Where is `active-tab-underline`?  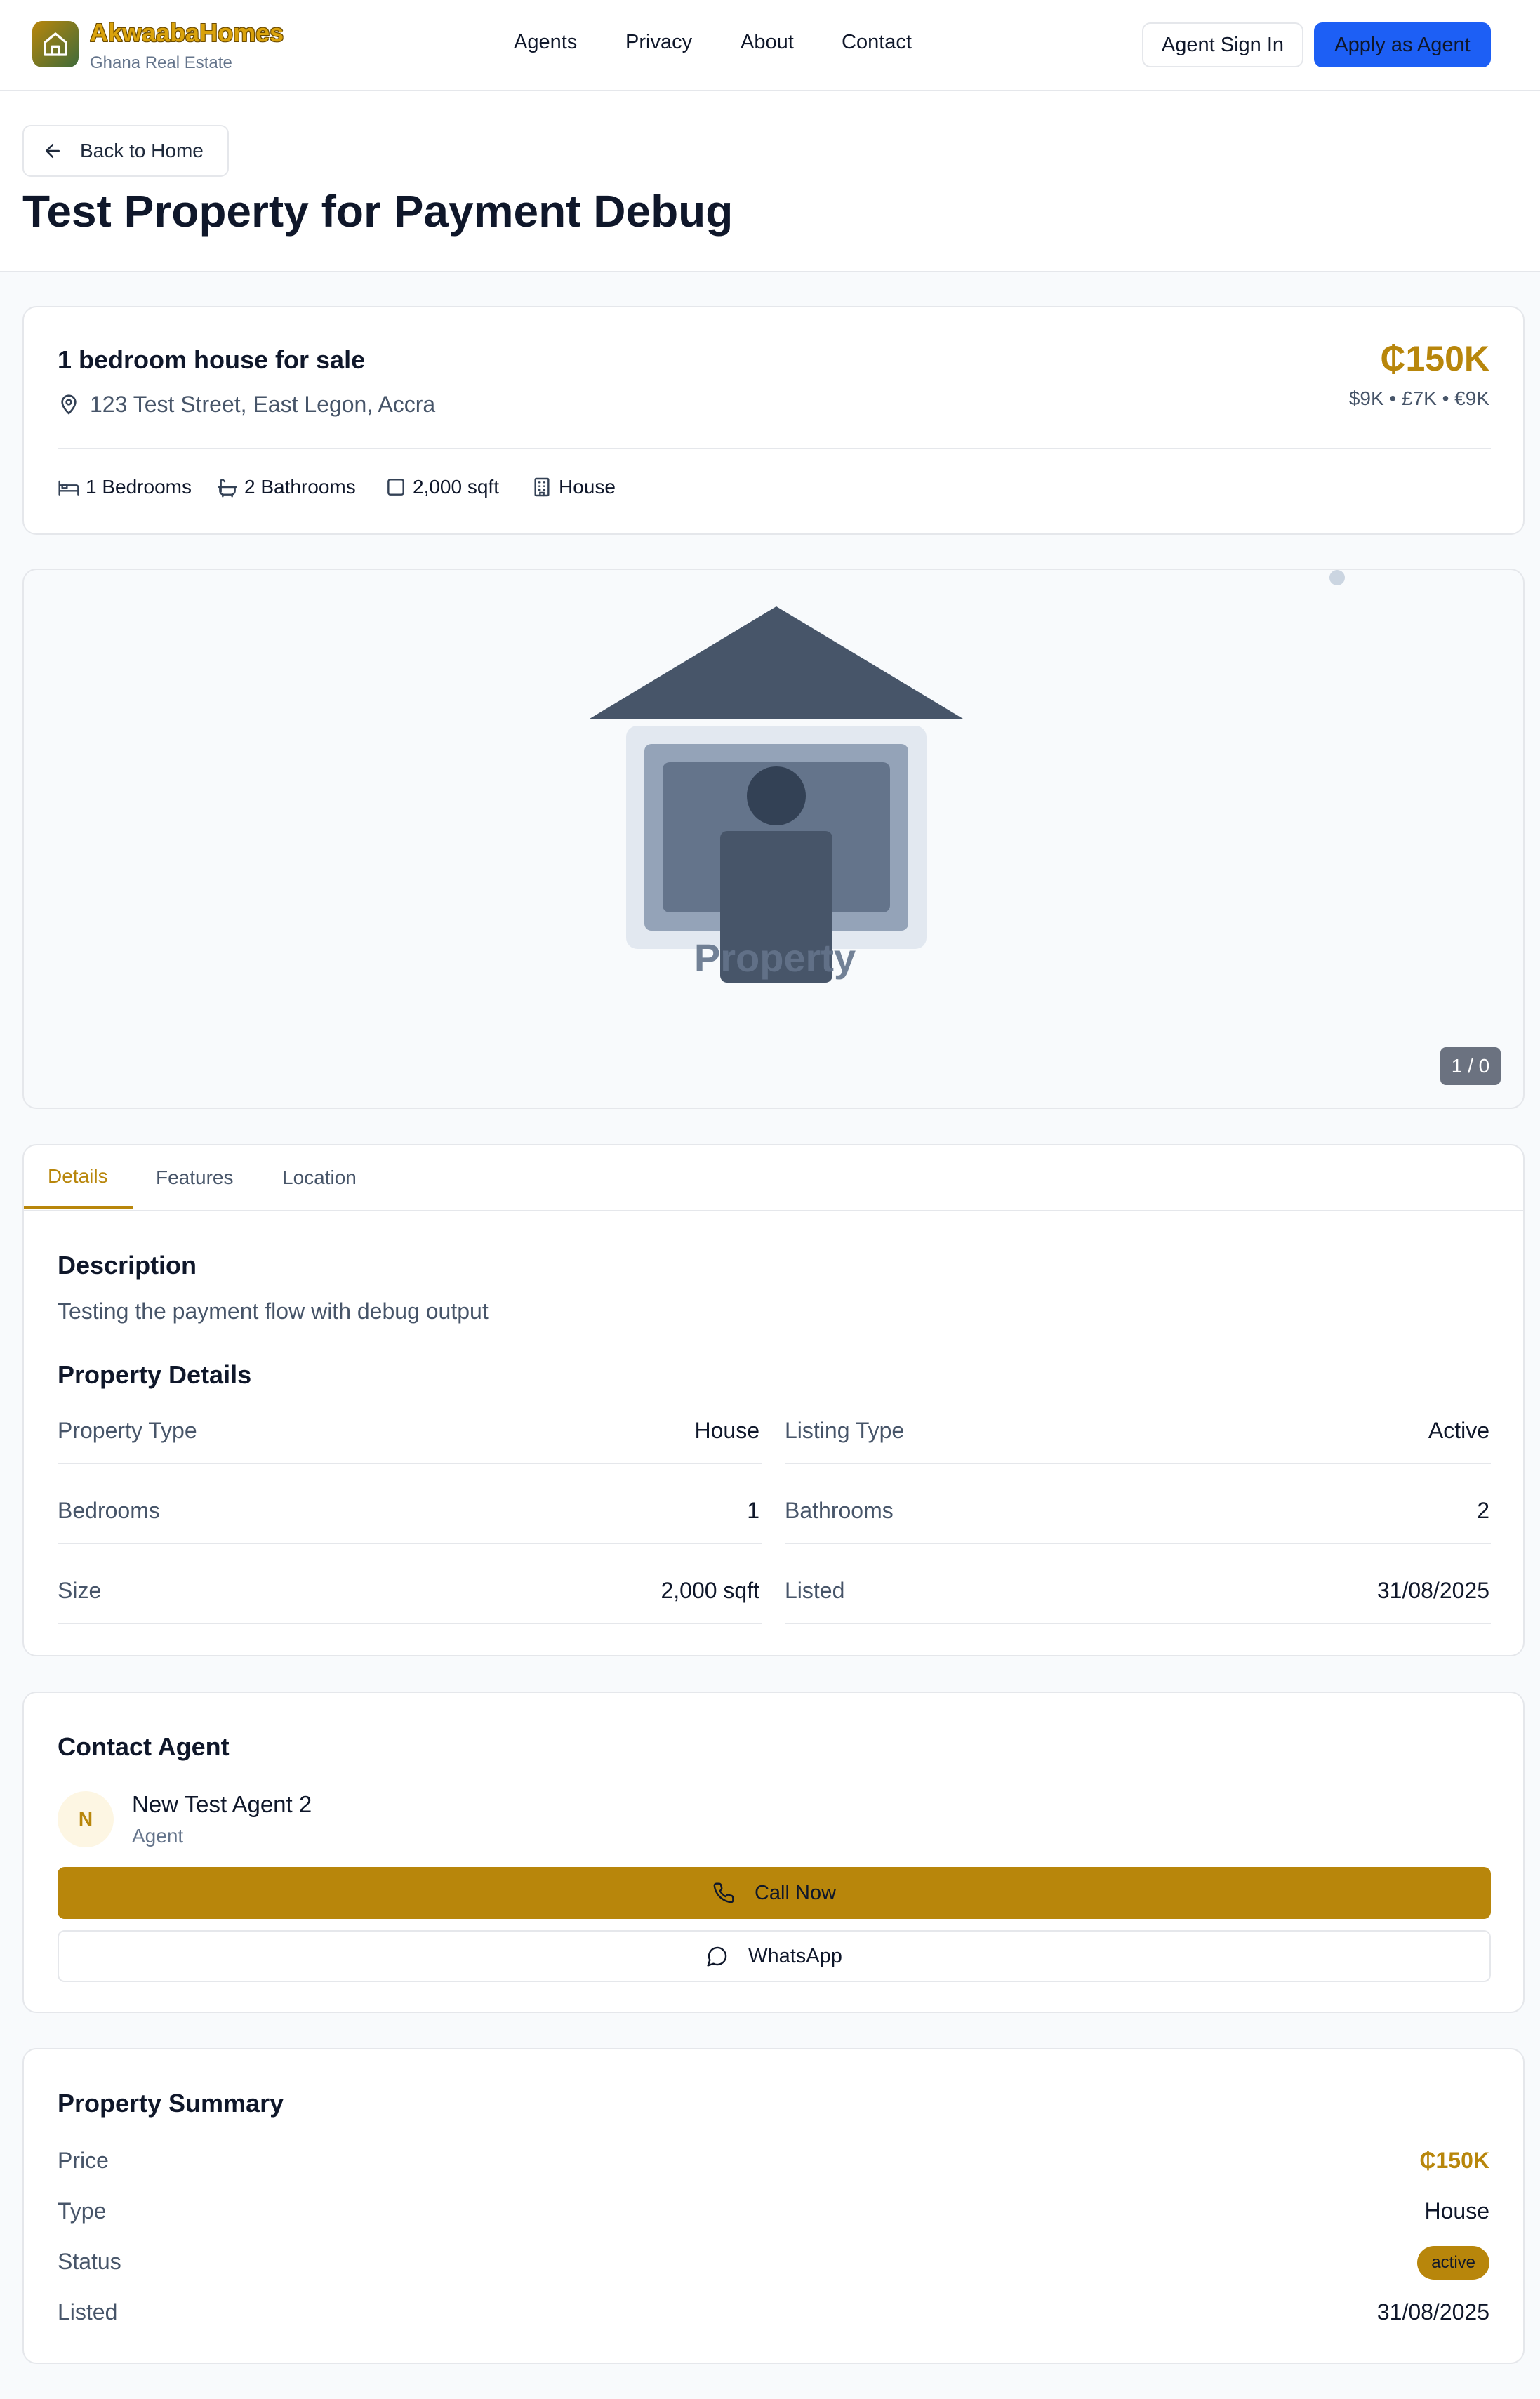 active-tab-underline is located at coordinates (79, 1208).